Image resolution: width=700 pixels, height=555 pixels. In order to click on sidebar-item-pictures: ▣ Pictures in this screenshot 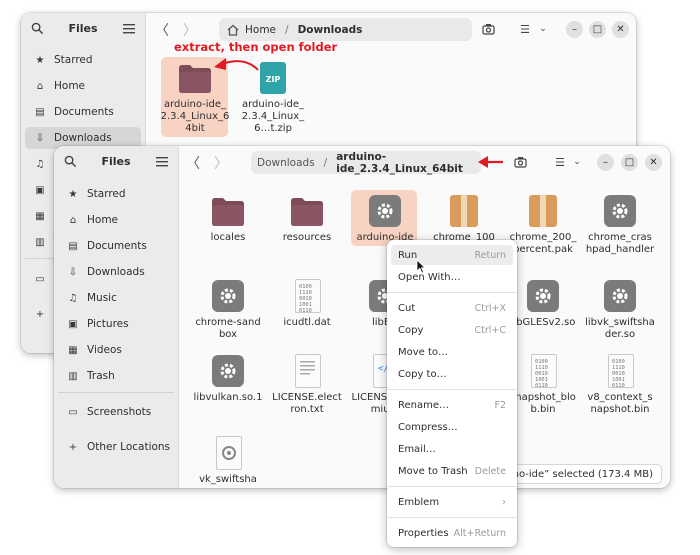, I will do `click(116, 324)`.